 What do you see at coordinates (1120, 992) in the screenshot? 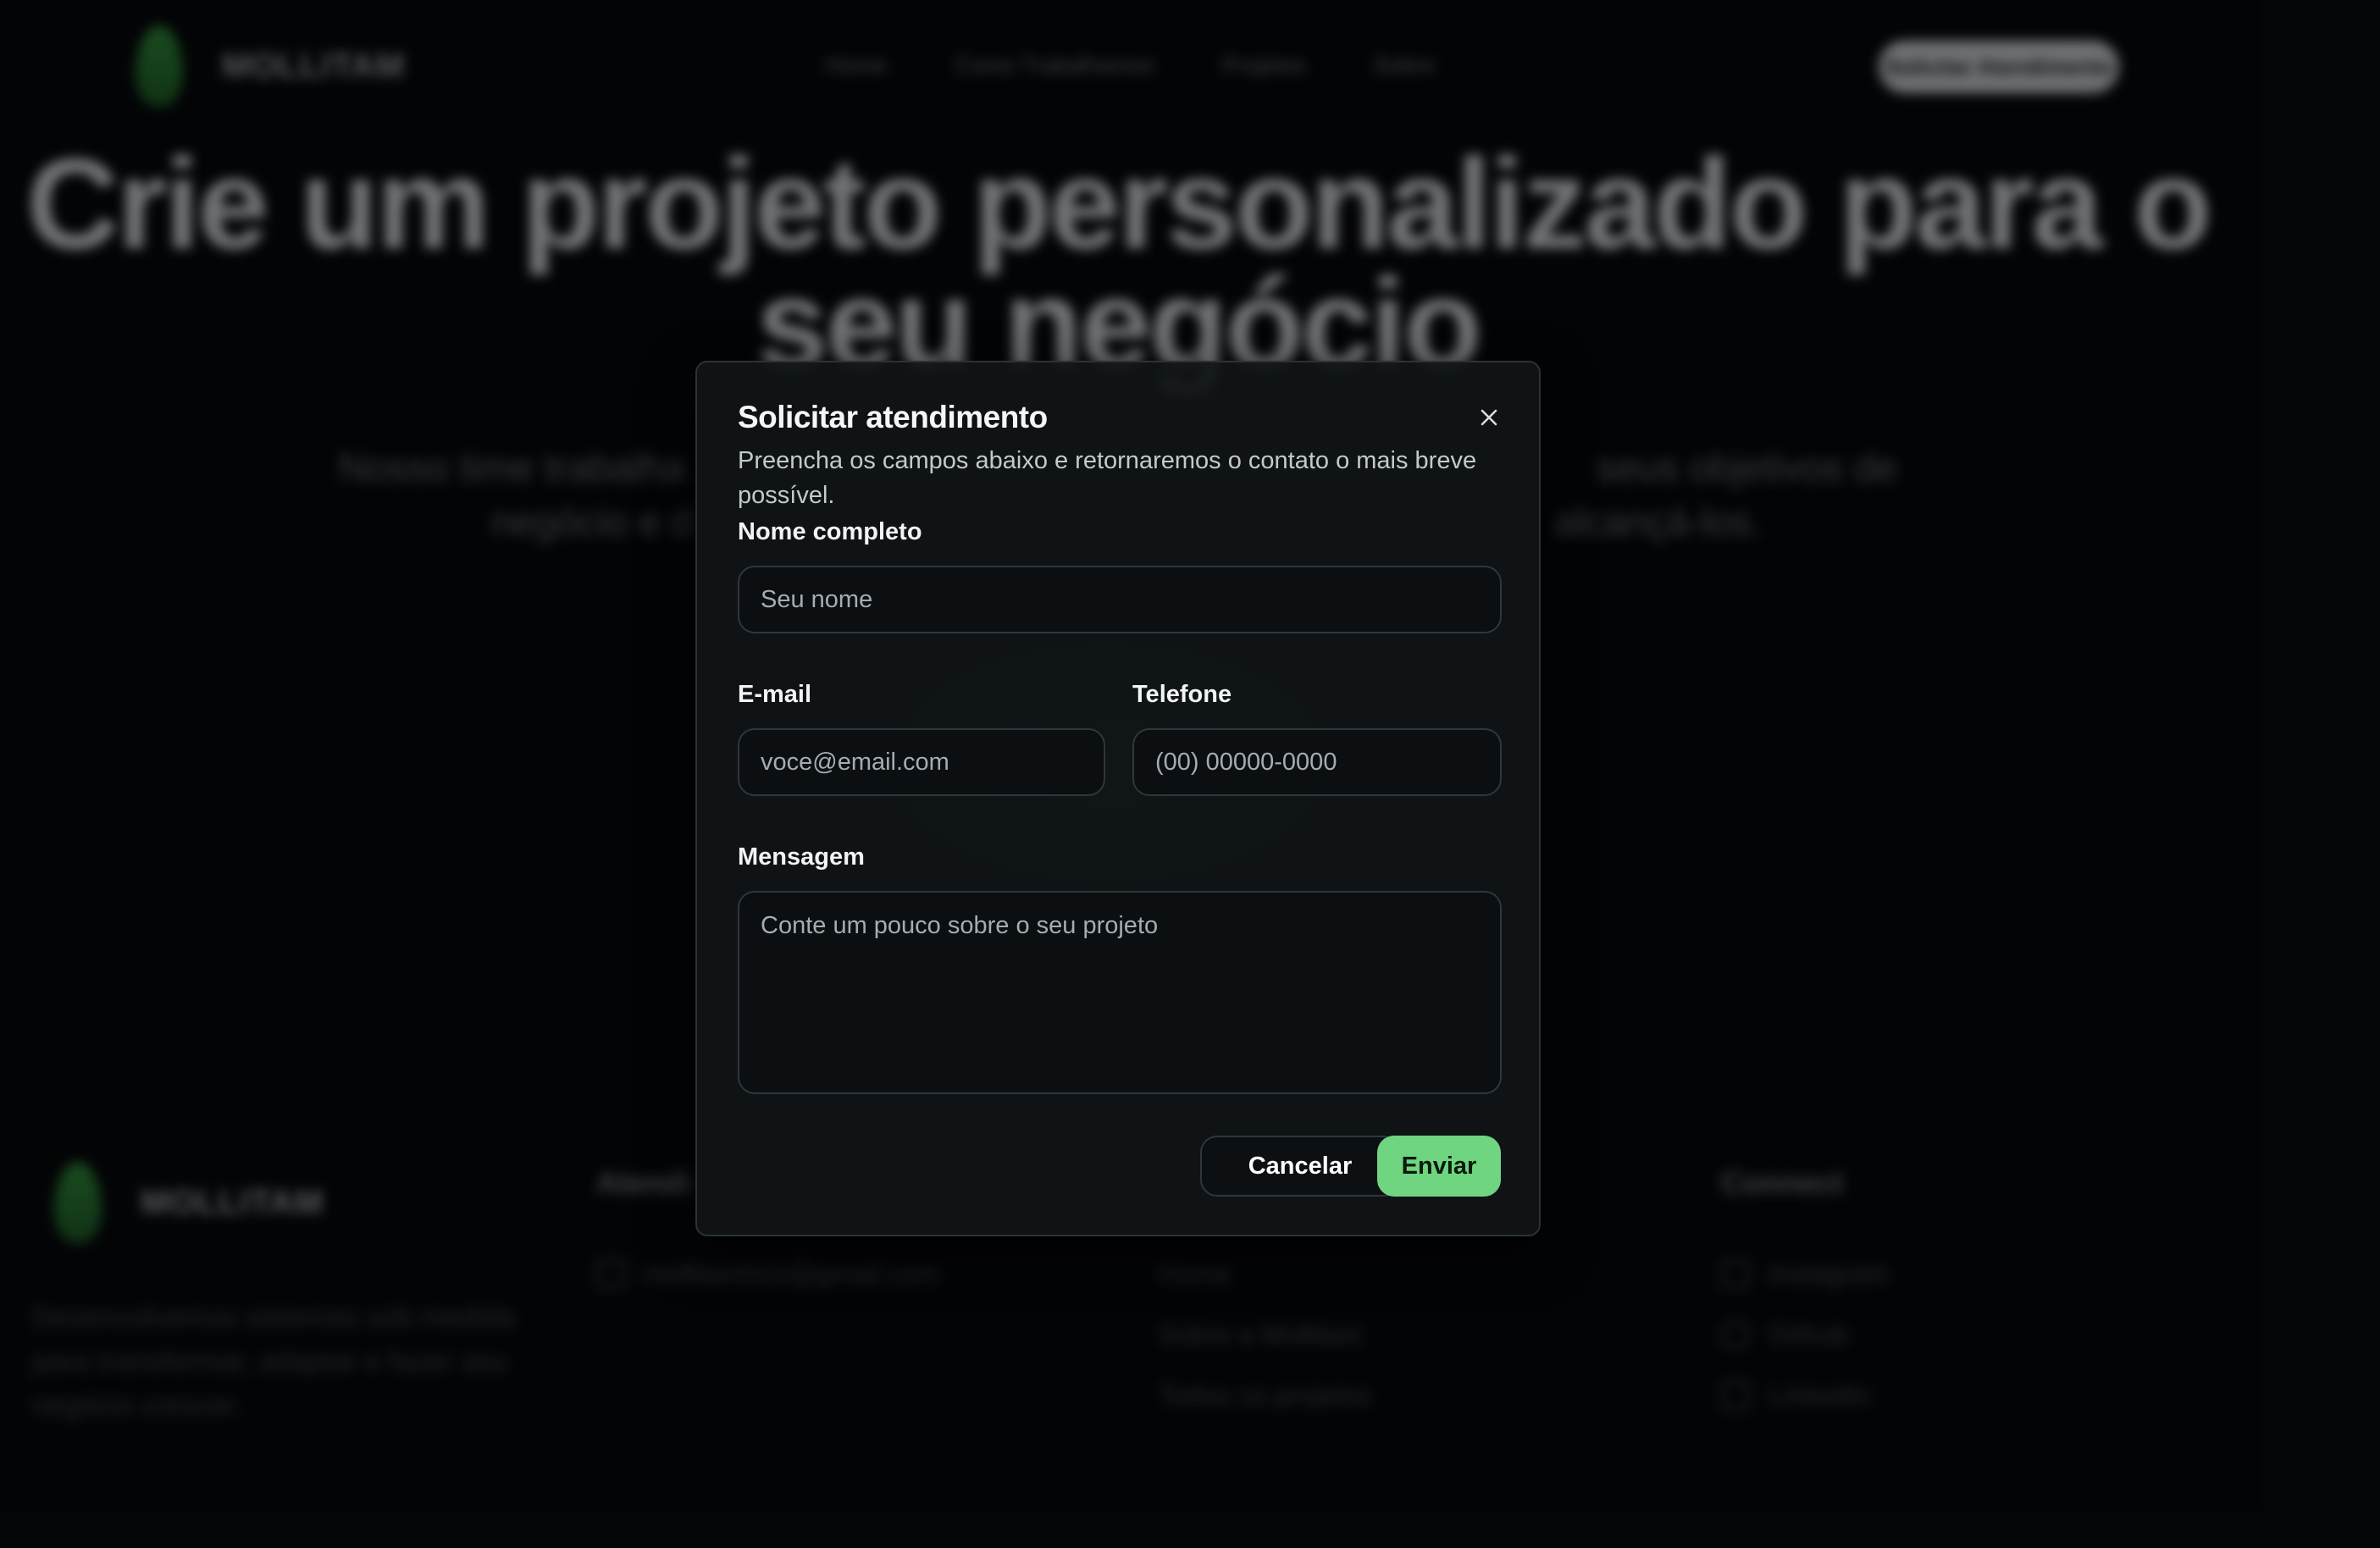
I see `message-textarea` at bounding box center [1120, 992].